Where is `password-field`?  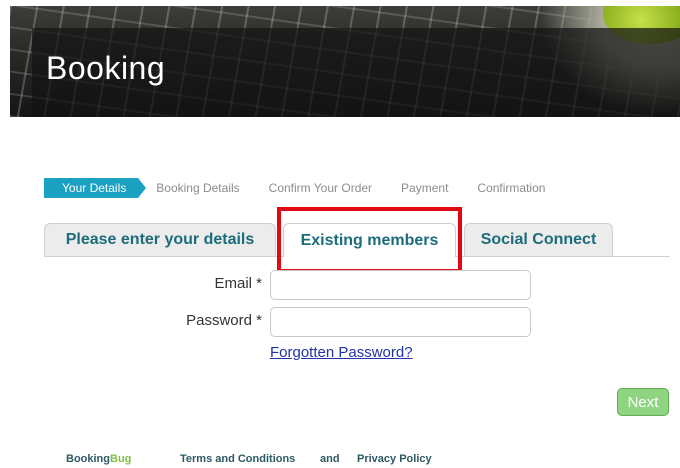 password-field is located at coordinates (400, 322).